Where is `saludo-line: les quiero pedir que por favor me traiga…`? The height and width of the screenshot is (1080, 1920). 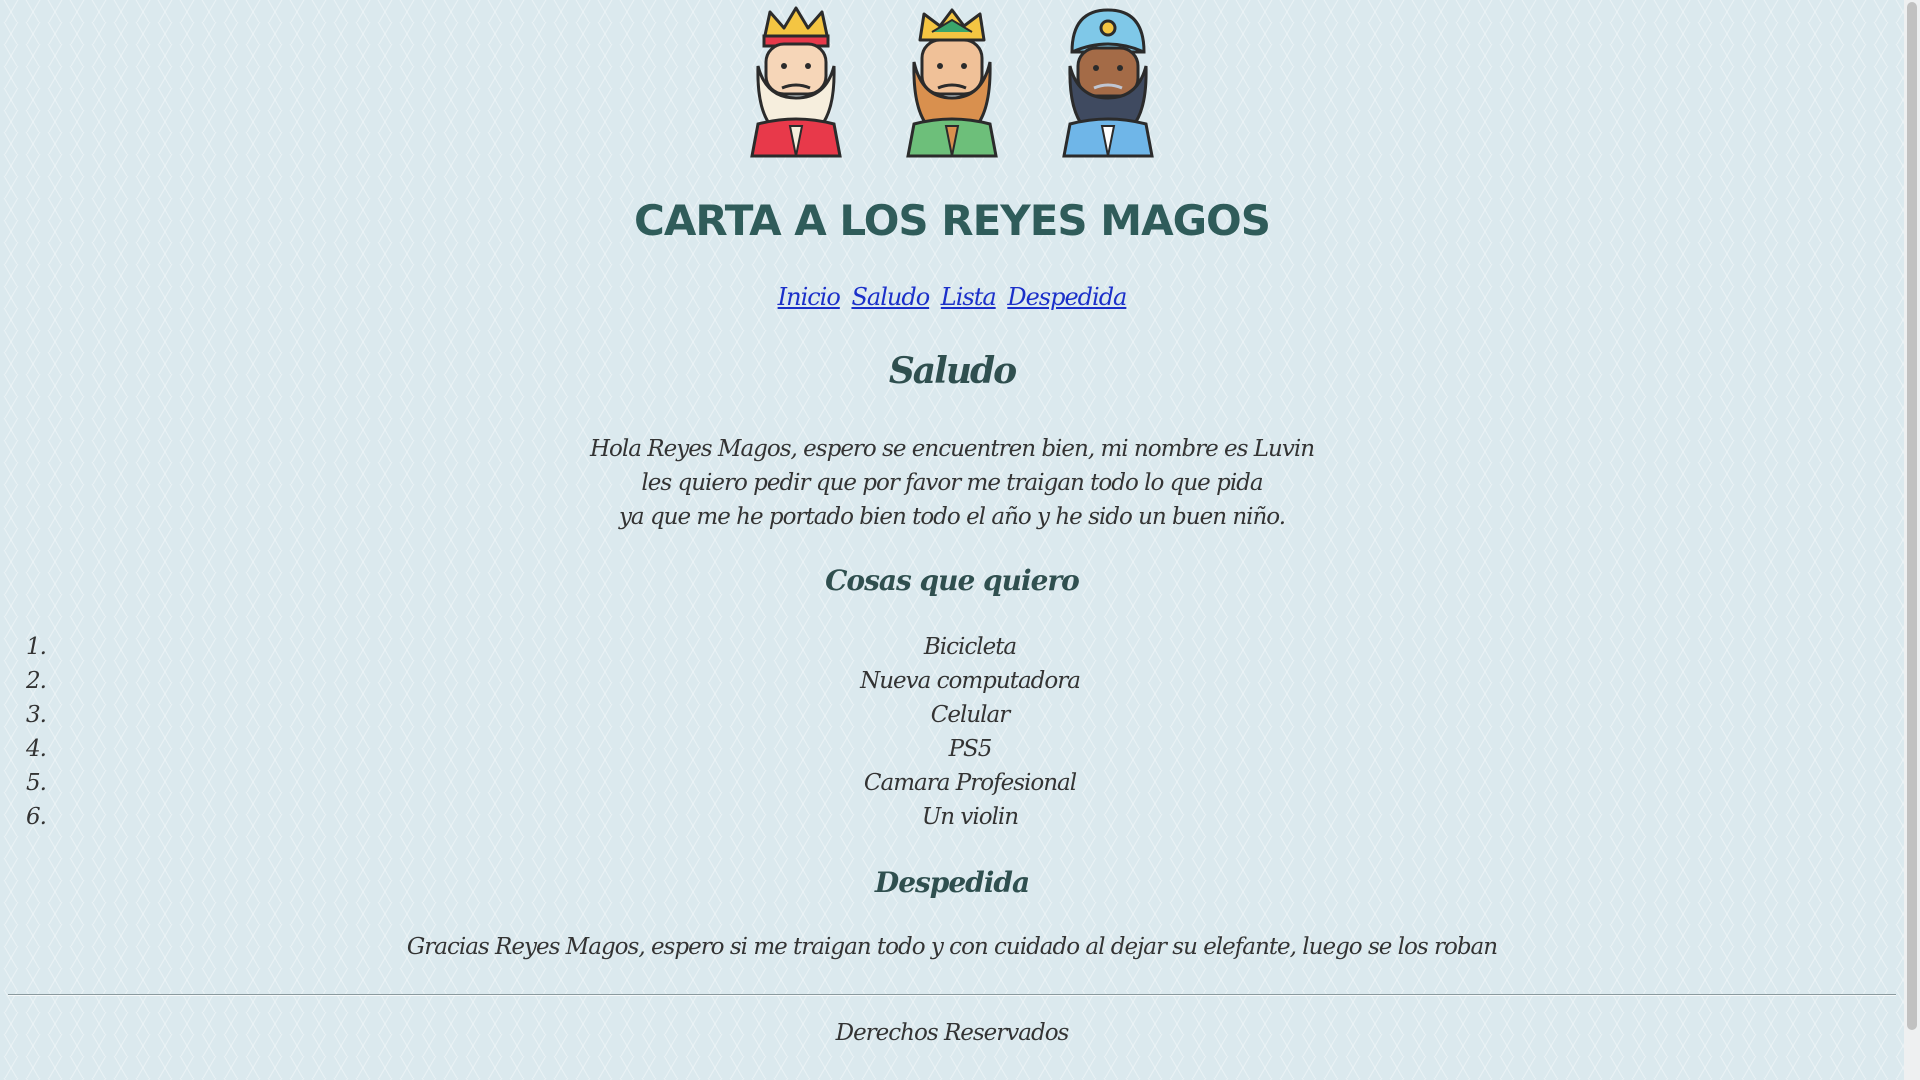 saludo-line: les quiero pedir que por favor me traiga… is located at coordinates (952, 483).